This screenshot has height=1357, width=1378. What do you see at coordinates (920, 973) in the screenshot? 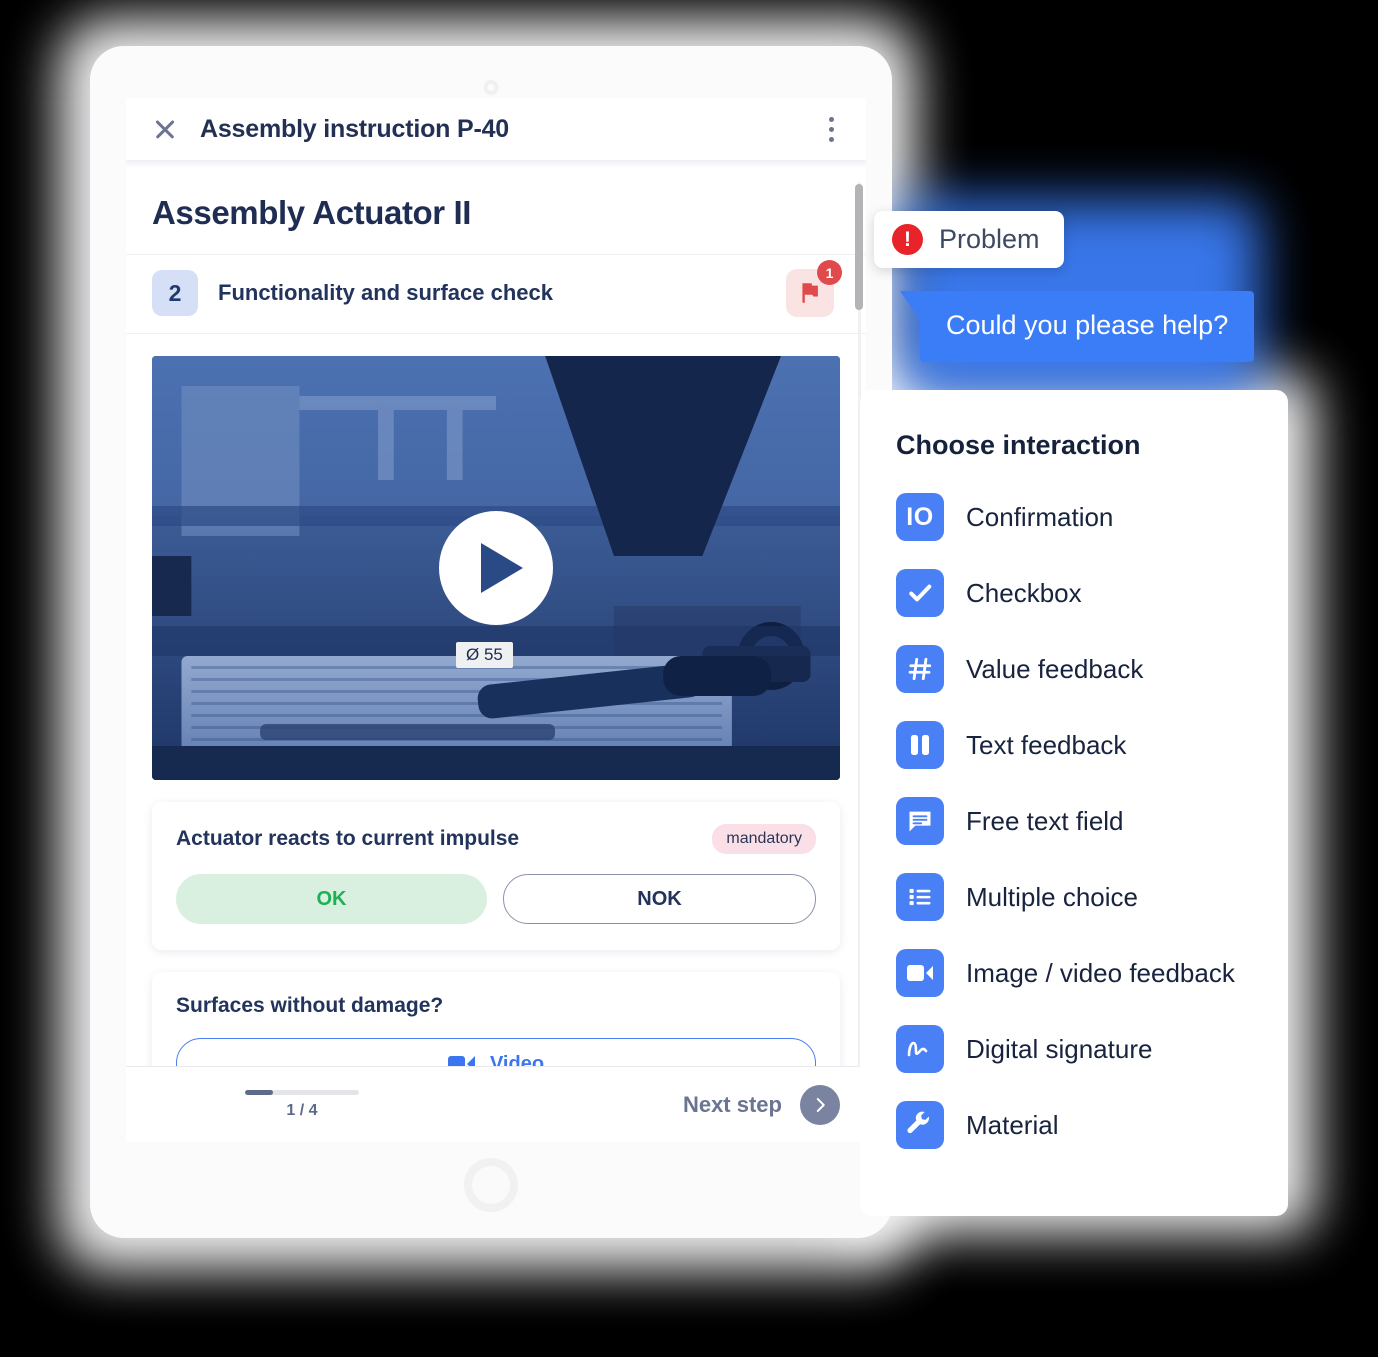
I see `video-camera-icon` at bounding box center [920, 973].